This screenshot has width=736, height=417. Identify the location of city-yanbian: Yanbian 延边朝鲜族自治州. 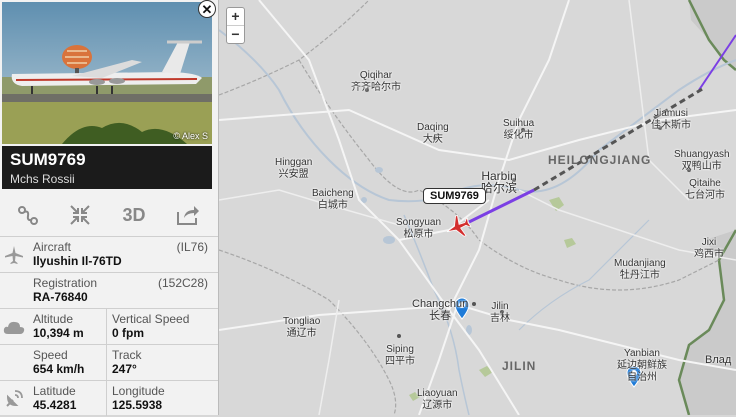
(642, 365).